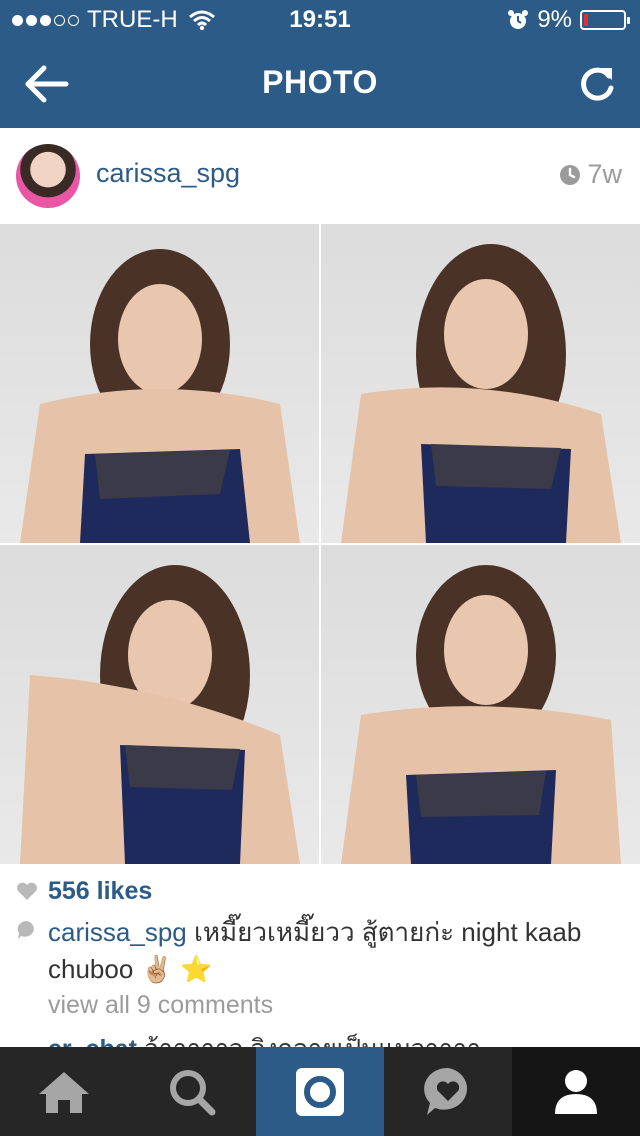  What do you see at coordinates (27, 891) in the screenshot?
I see `heart-icon` at bounding box center [27, 891].